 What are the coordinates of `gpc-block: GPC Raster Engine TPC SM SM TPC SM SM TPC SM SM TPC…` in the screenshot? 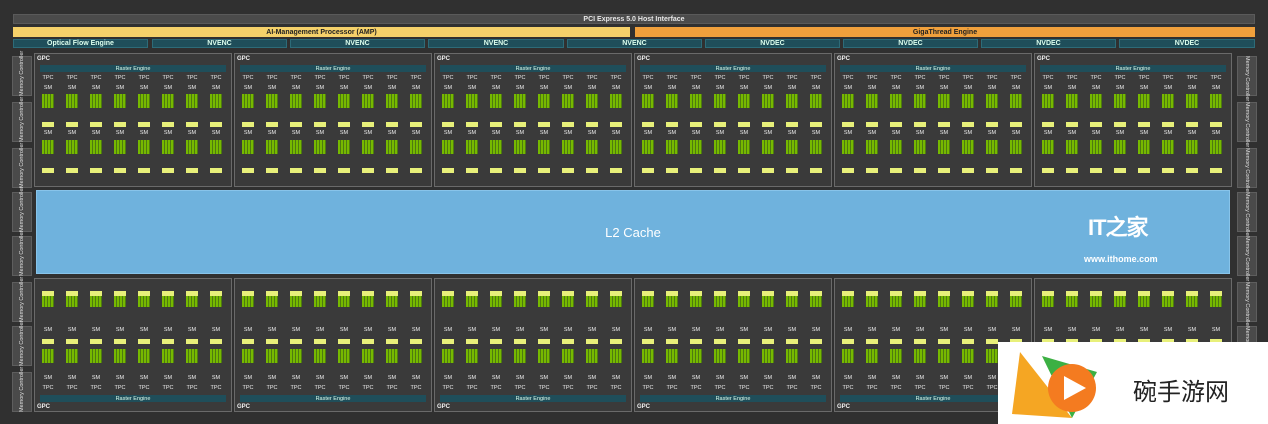 It's located at (1133, 120).